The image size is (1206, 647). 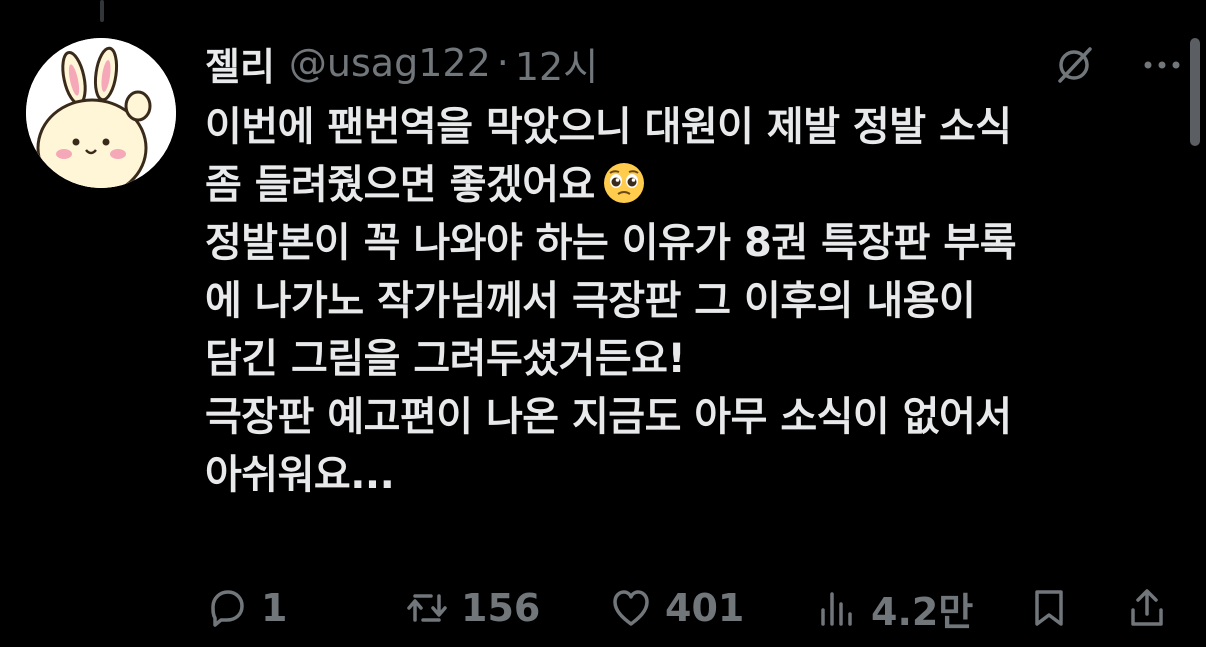 I want to click on pleading-face-emoji-icon, so click(x=624, y=183).